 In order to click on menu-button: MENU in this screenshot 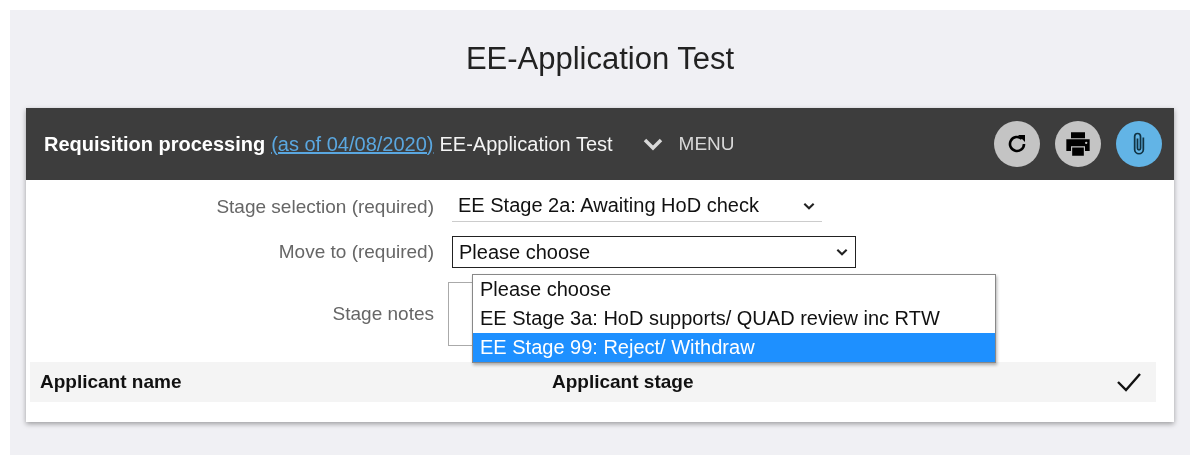, I will do `click(687, 144)`.